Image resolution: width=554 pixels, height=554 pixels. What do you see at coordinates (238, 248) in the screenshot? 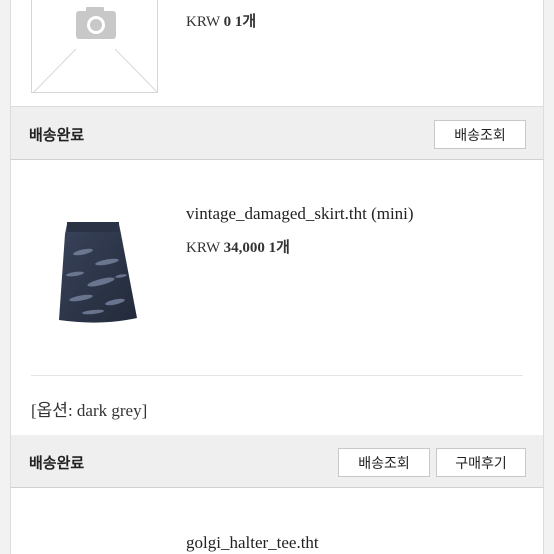
I see `product-price: KRW 34,000 1개` at bounding box center [238, 248].